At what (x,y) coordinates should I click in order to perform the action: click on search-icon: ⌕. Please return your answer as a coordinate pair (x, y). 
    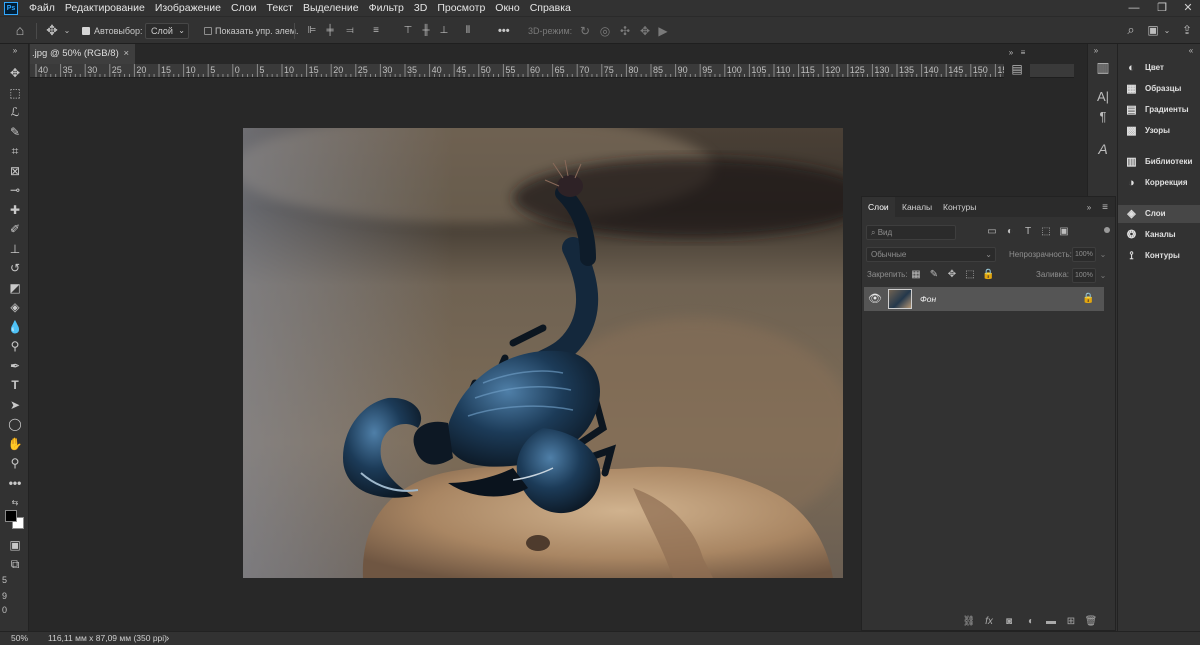
    Looking at the image, I should click on (1131, 30).